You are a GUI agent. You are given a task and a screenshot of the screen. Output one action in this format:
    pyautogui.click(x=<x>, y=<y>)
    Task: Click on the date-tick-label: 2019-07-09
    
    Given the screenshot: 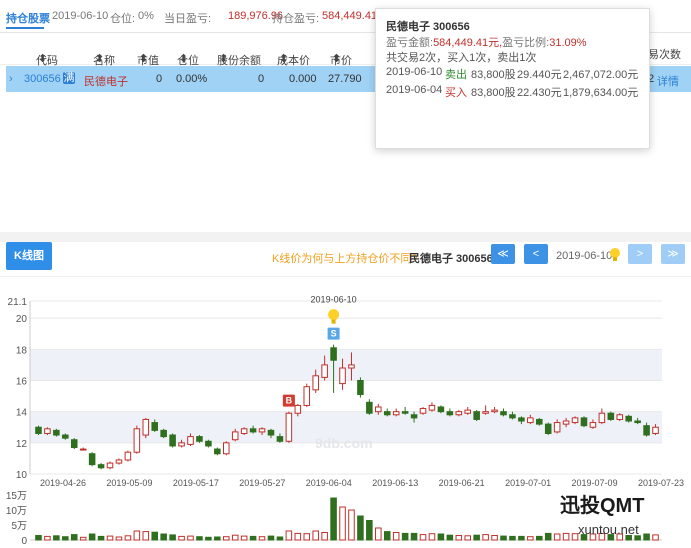 What is the action you would take?
    pyautogui.click(x=595, y=483)
    